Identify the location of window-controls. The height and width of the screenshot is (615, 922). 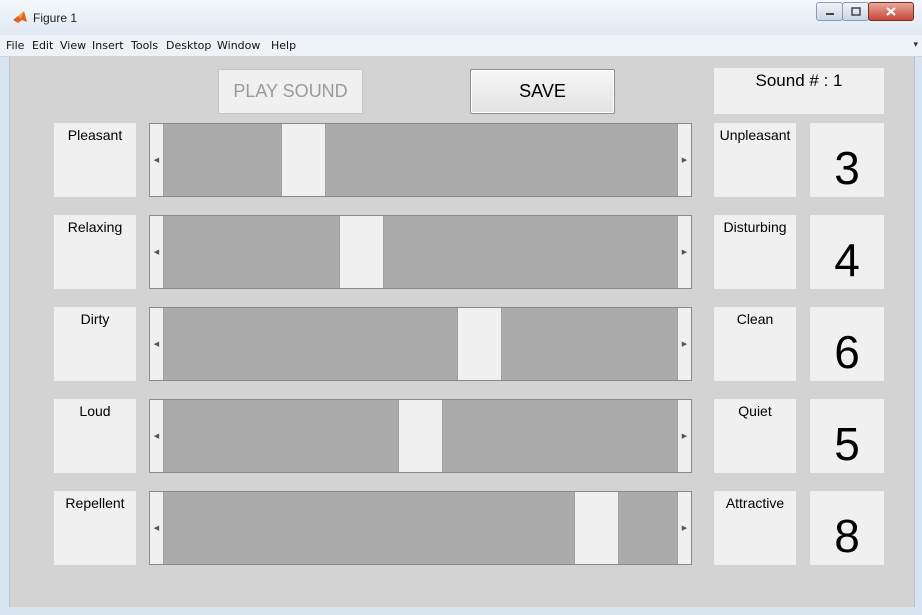
(865, 12).